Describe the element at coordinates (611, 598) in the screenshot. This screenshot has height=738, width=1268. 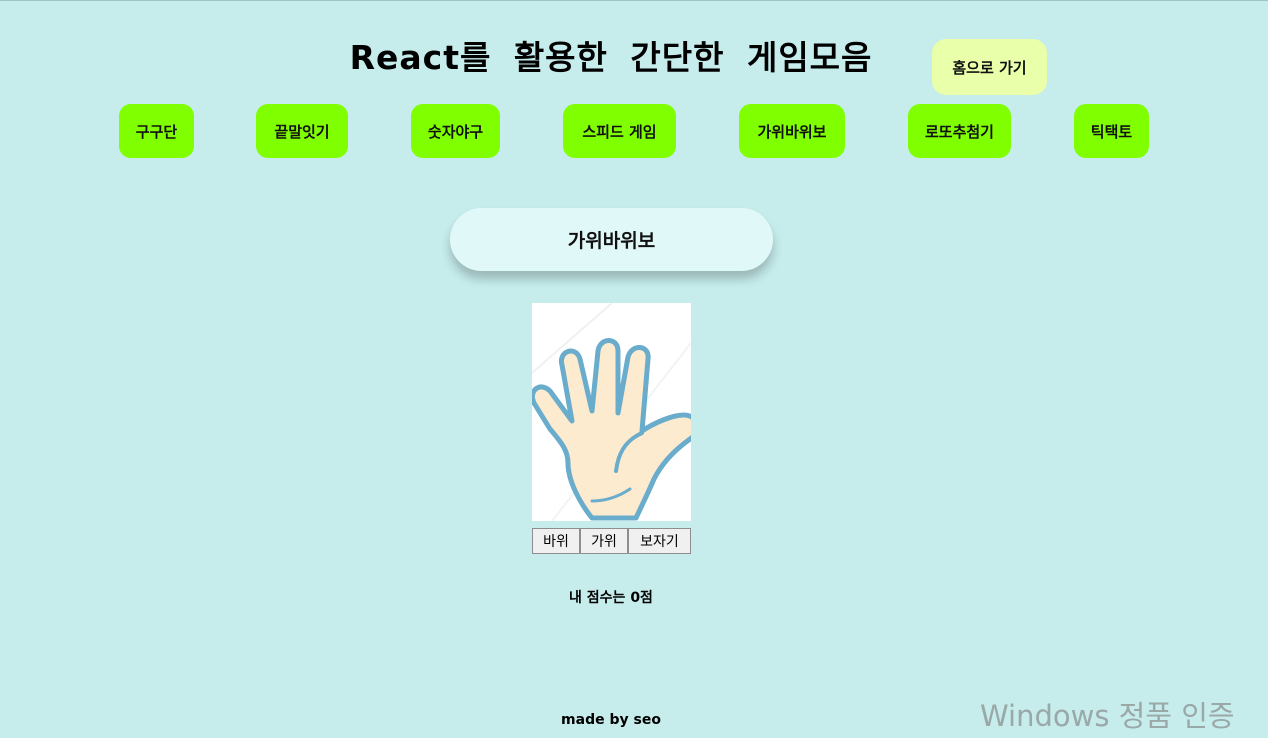
I see `score-text: 내 점수는 0점` at that location.